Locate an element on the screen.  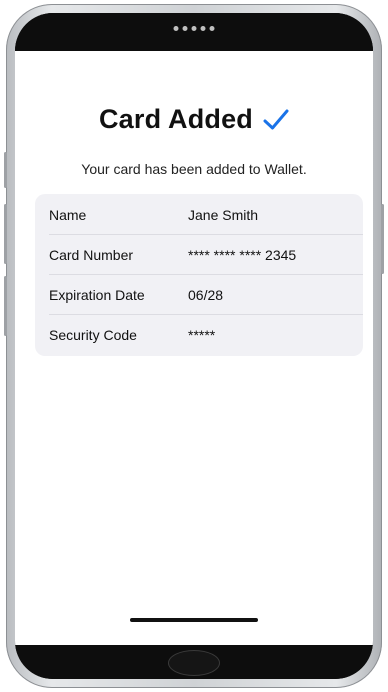
side-button is located at coordinates (5, 170).